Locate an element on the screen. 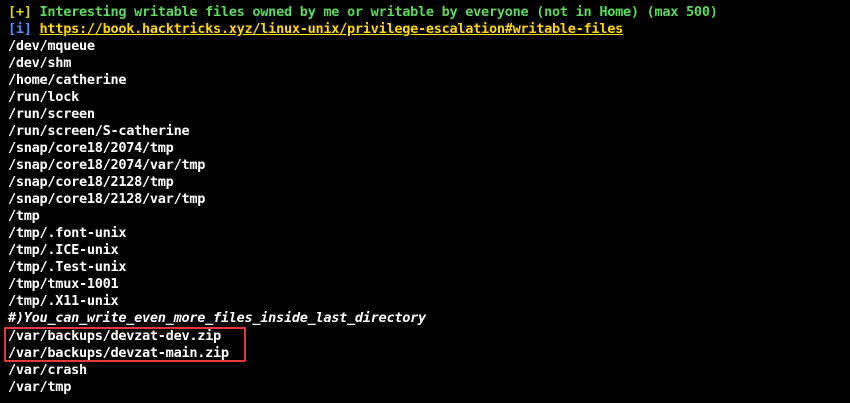  path-line: /tmp/tmux-1001 is located at coordinates (63, 284).